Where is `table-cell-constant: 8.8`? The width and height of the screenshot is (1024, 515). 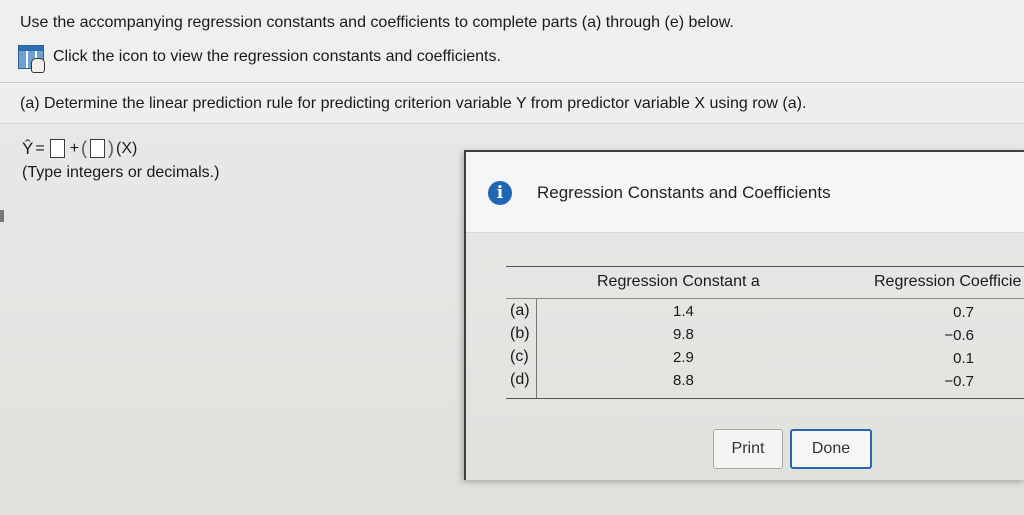 table-cell-constant: 8.8 is located at coordinates (683, 380).